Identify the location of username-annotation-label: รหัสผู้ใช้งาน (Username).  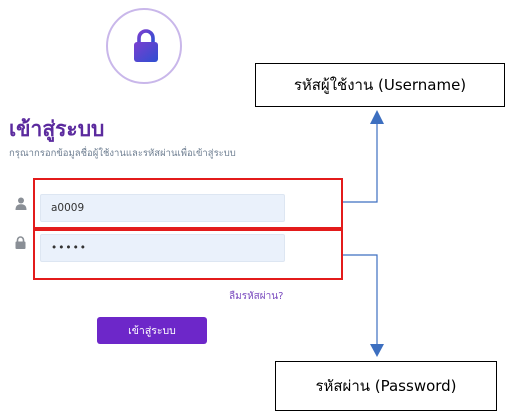
(380, 85).